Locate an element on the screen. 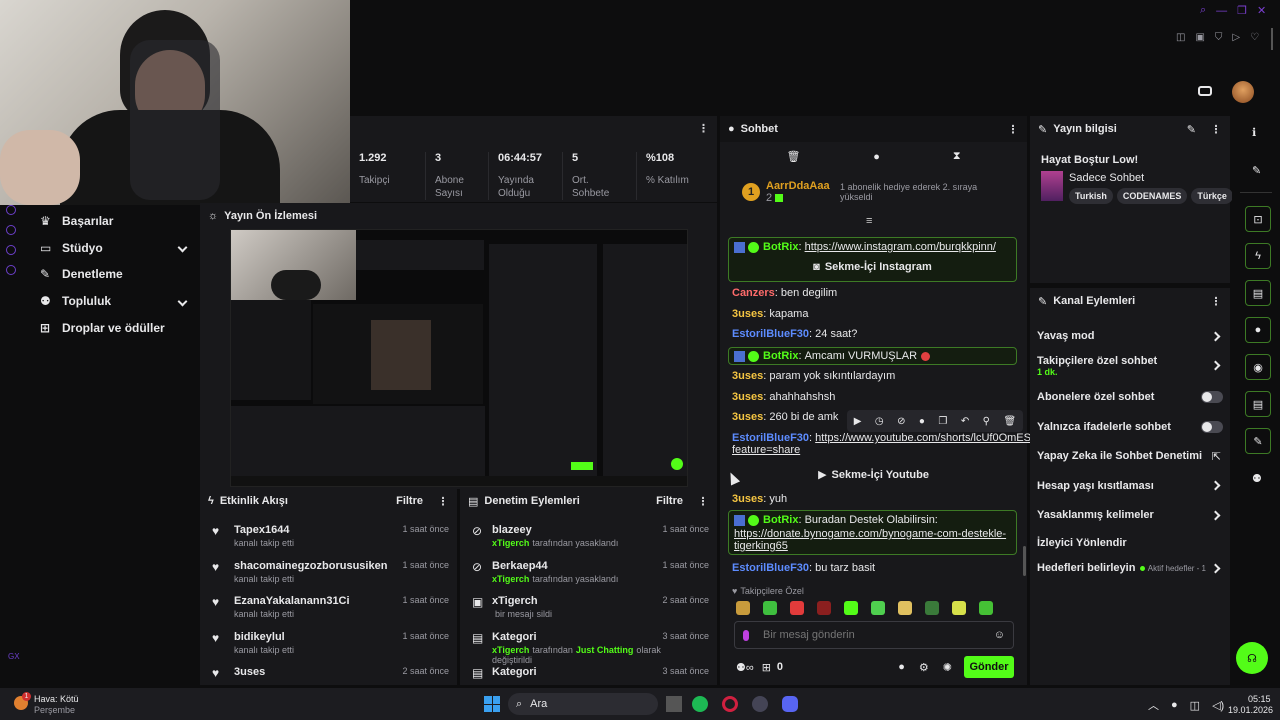 The height and width of the screenshot is (720, 1280). badge-icon: ✺ is located at coordinates (947, 667).